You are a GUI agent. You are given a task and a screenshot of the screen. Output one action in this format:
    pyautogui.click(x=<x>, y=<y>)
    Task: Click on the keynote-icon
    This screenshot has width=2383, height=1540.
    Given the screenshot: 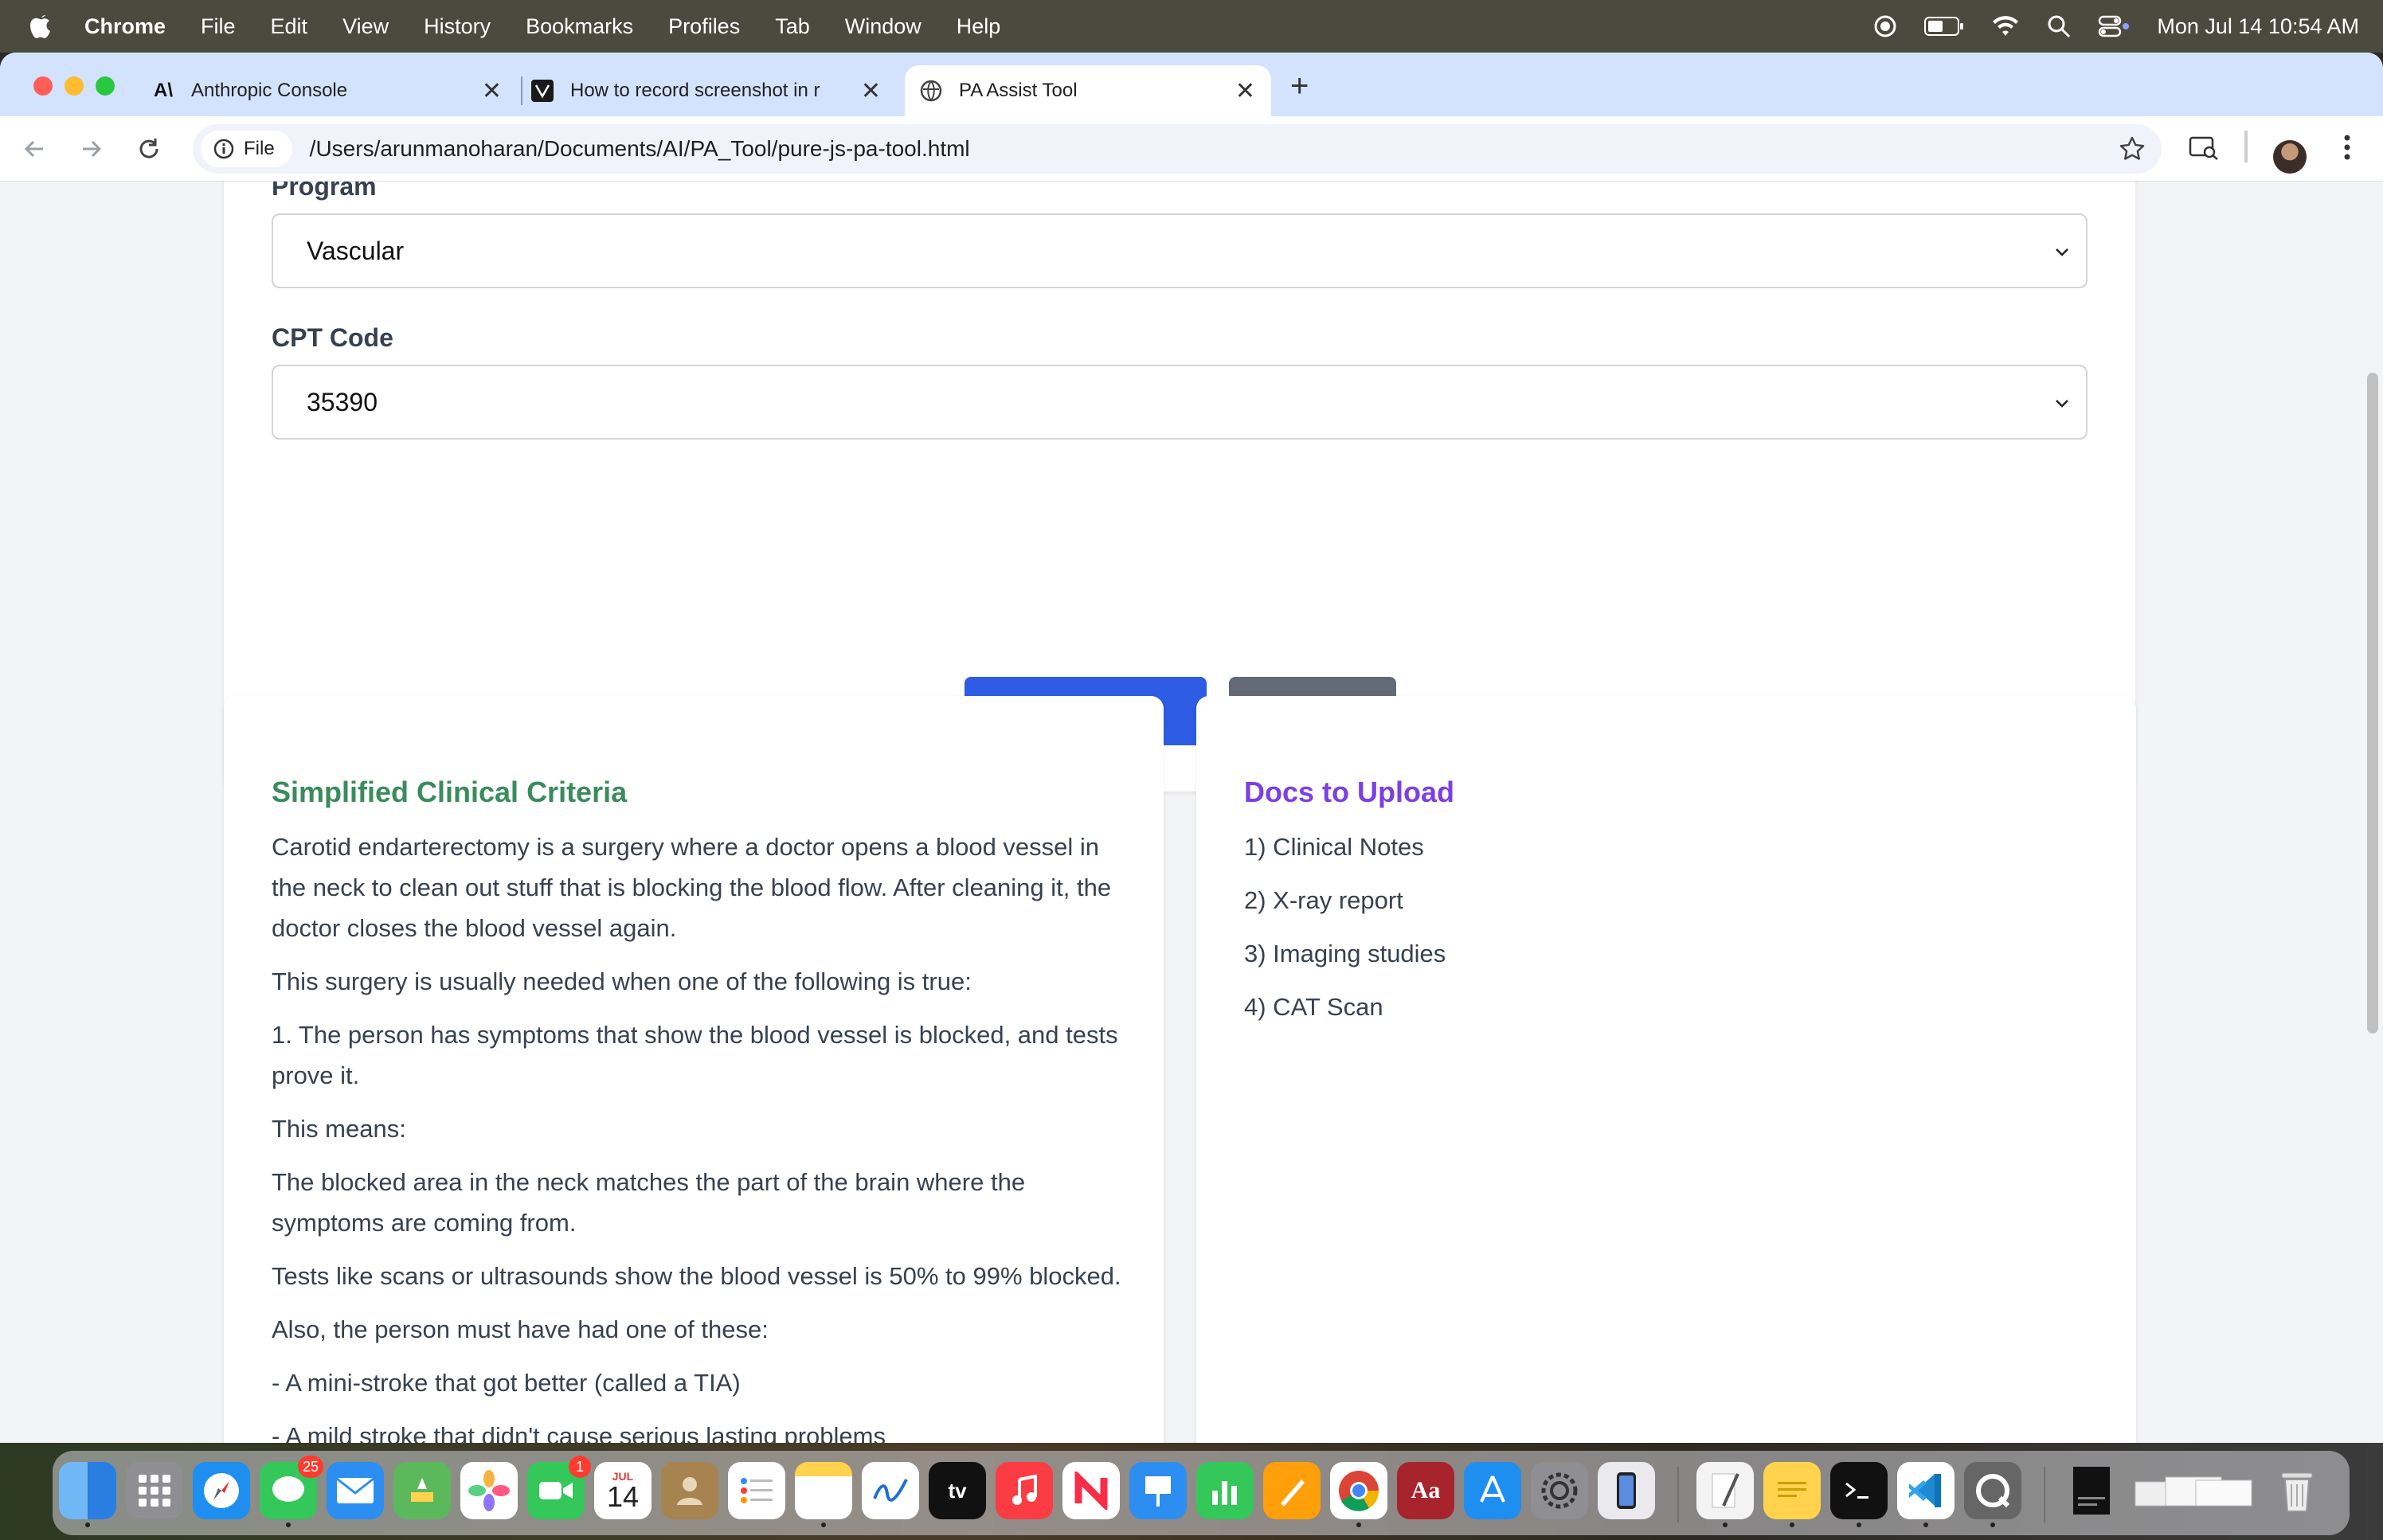 What is the action you would take?
    pyautogui.click(x=1158, y=1490)
    